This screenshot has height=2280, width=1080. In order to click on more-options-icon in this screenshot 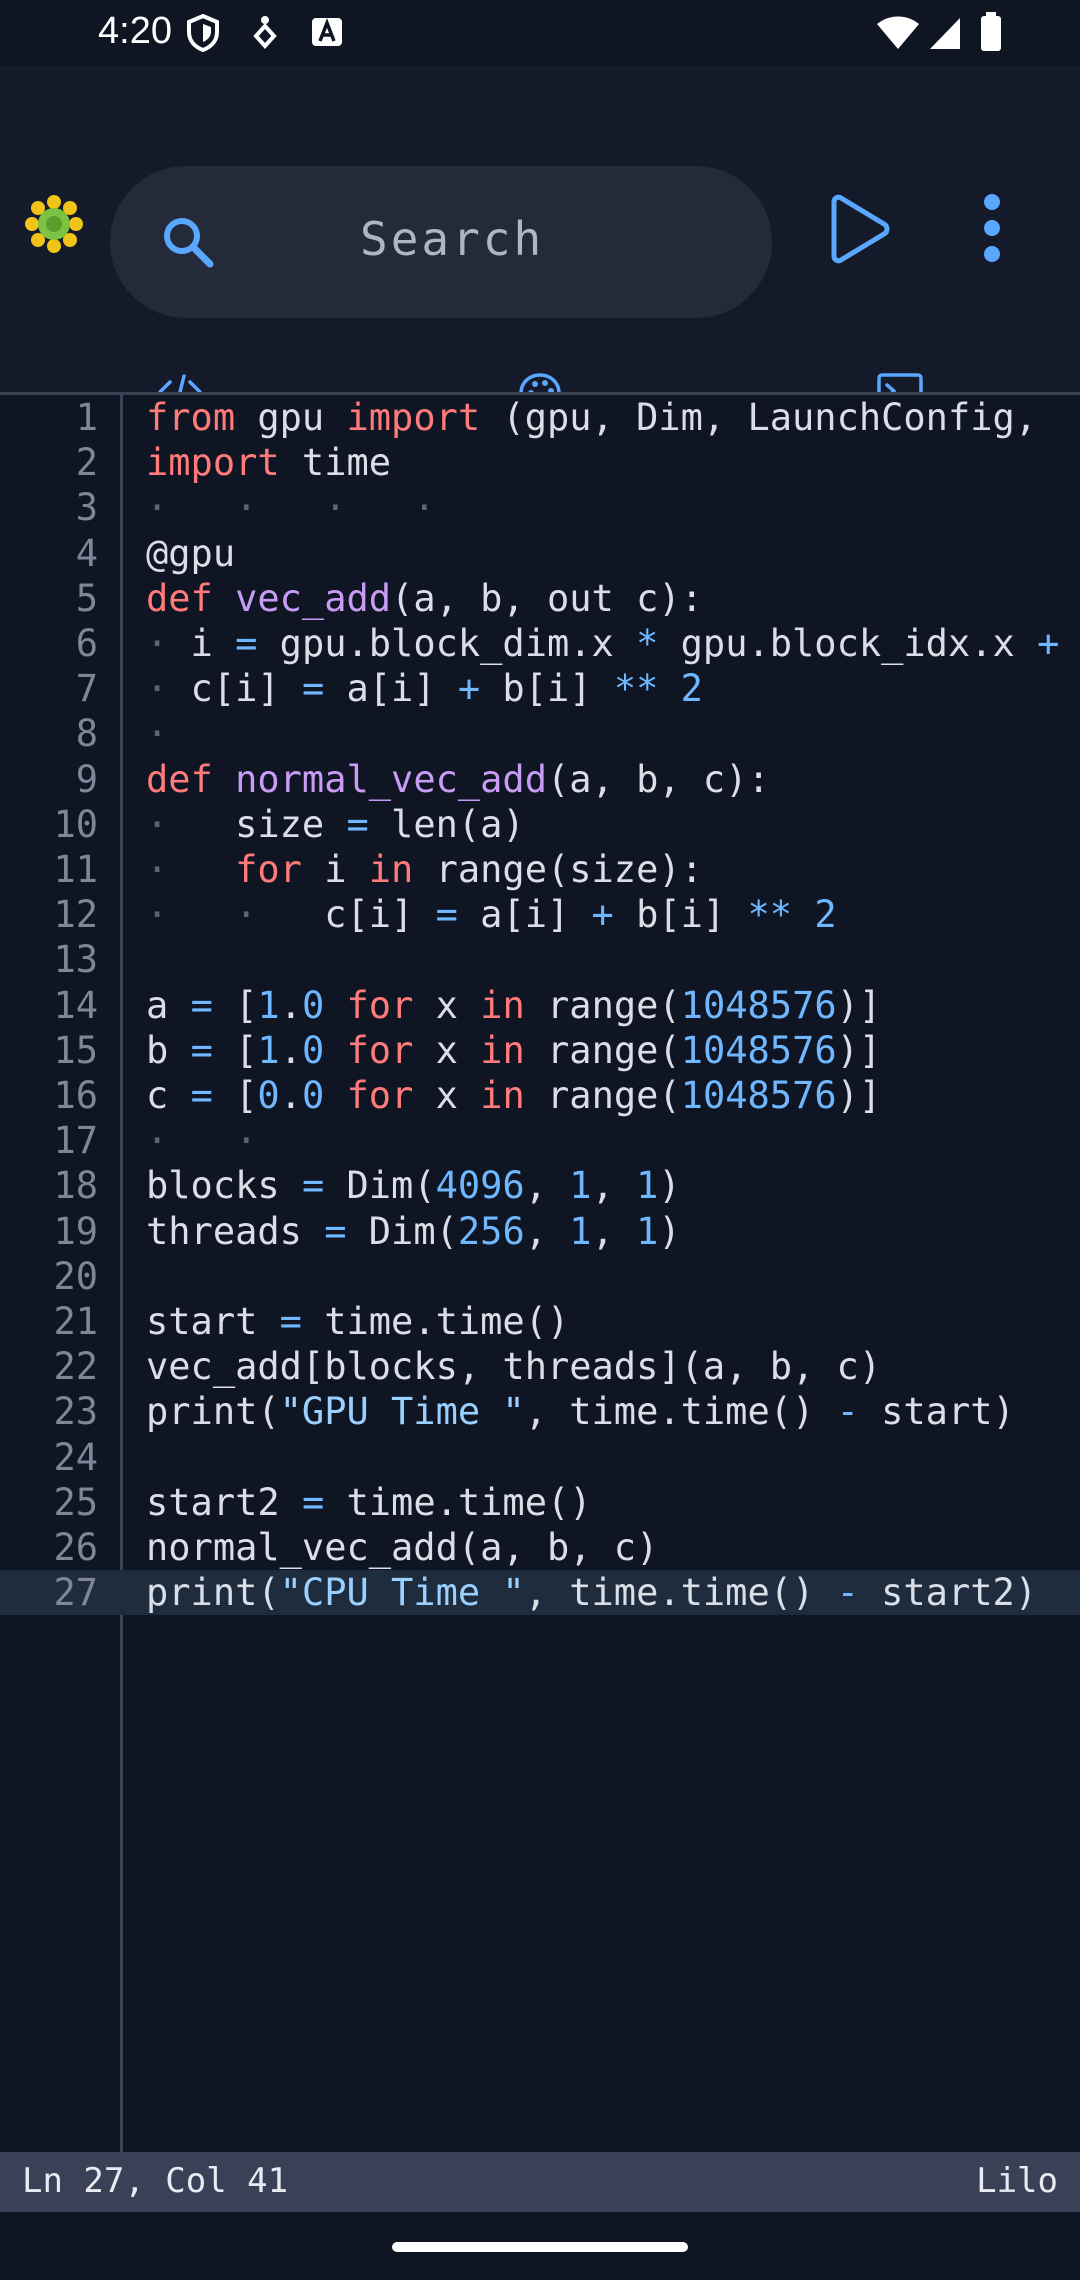, I will do `click(992, 228)`.